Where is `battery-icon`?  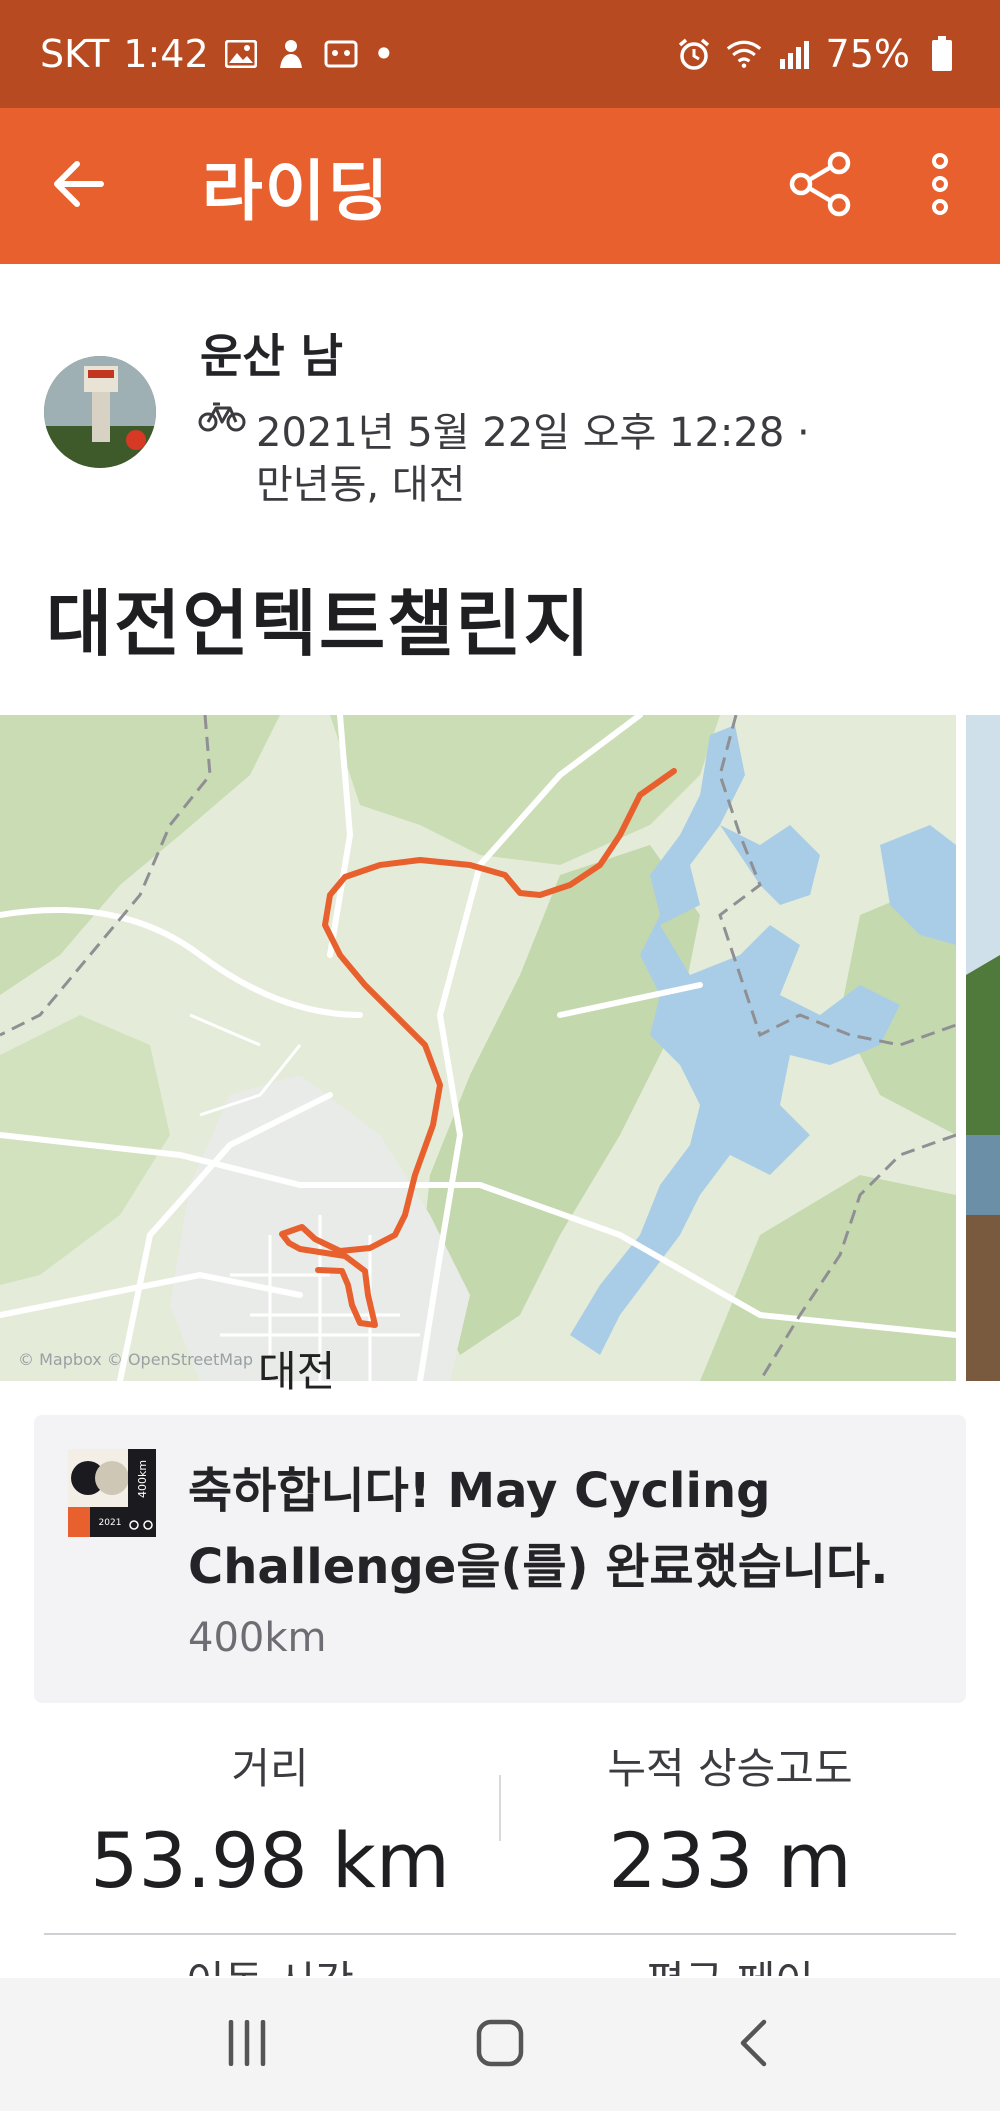
battery-icon is located at coordinates (942, 54).